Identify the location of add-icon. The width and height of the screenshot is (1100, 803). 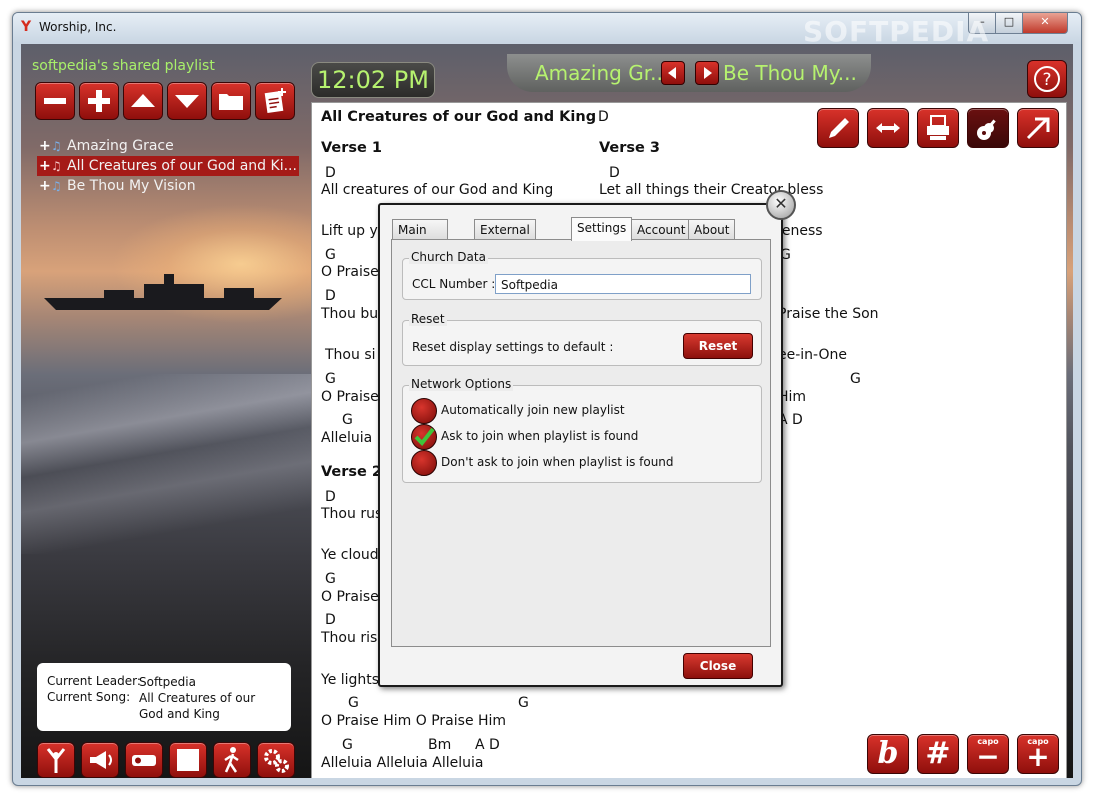
(99, 101).